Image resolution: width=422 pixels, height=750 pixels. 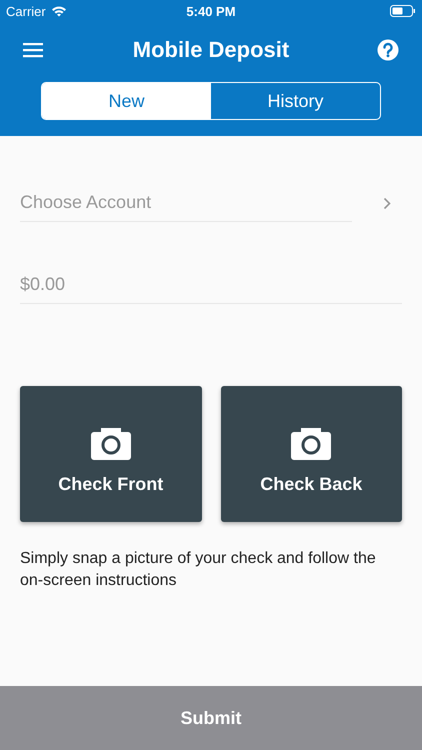 I want to click on clock-time: 5:40 PM, so click(x=211, y=11).